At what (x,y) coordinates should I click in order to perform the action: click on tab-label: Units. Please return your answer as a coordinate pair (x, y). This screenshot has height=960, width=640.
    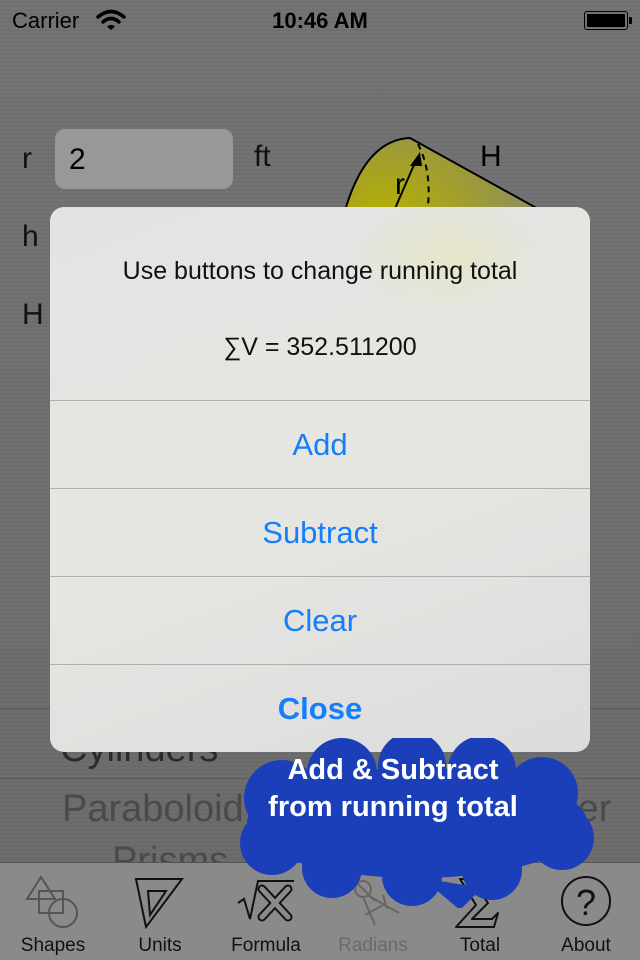
    Looking at the image, I should click on (160, 945).